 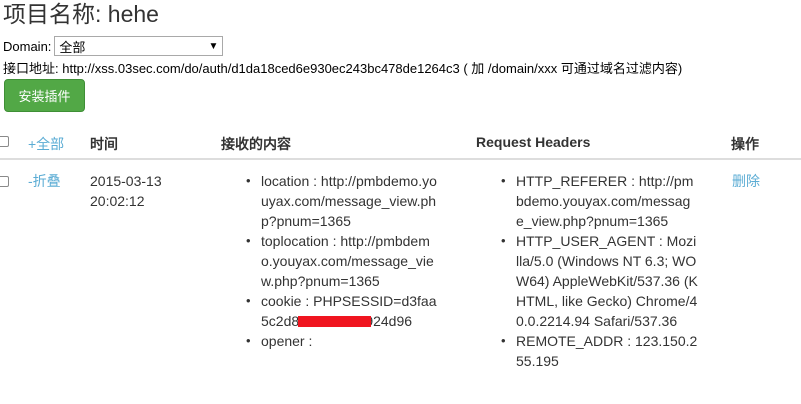 I want to click on row-checkbox, so click(x=4, y=181).